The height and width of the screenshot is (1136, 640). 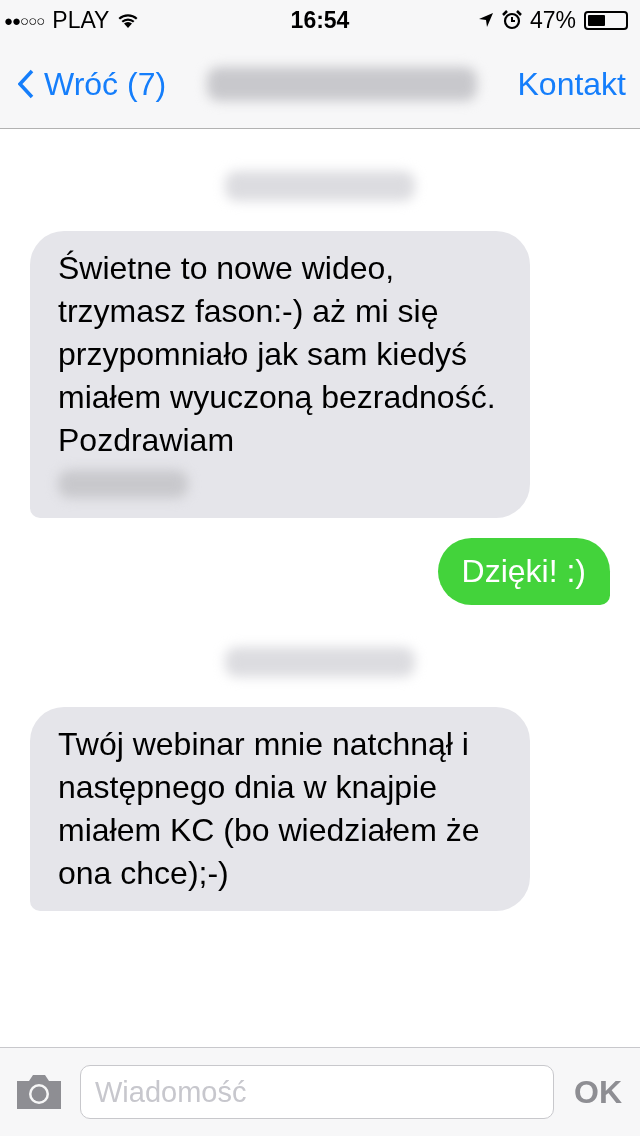 I want to click on back-button: Wróć (7), so click(x=92, y=84).